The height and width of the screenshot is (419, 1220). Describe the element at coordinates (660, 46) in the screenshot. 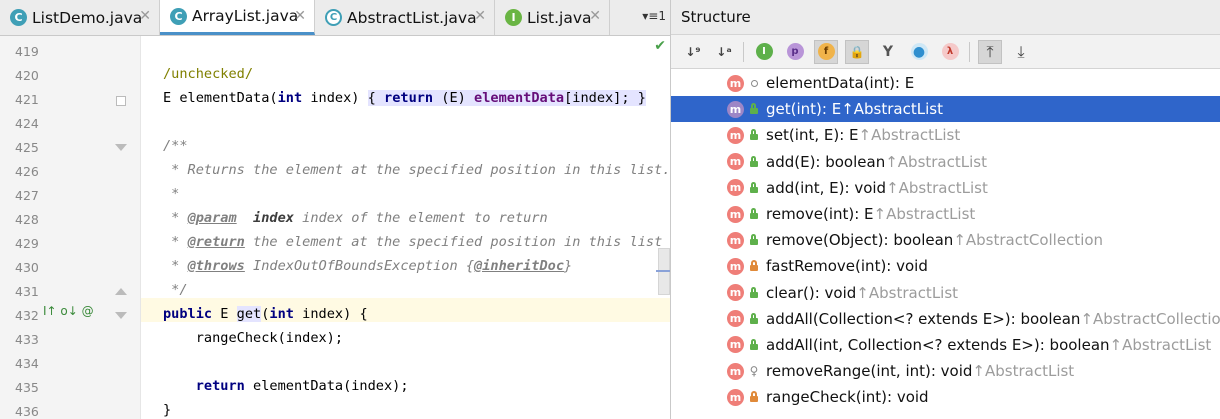

I see `no-problems-check-icon: ✔` at that location.